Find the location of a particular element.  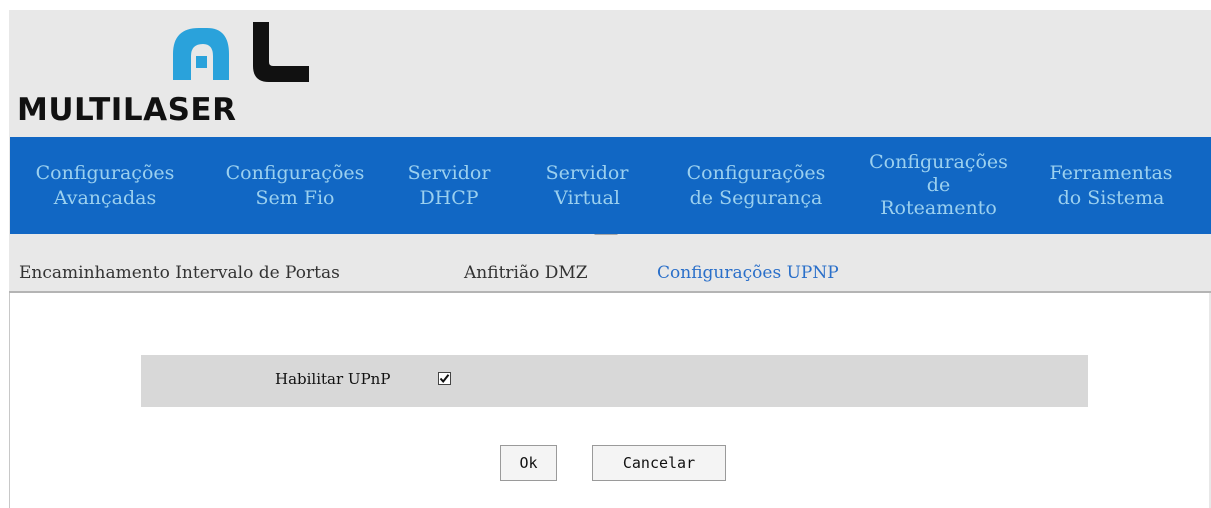

nav-label: Ferramentas is located at coordinates (1111, 172).